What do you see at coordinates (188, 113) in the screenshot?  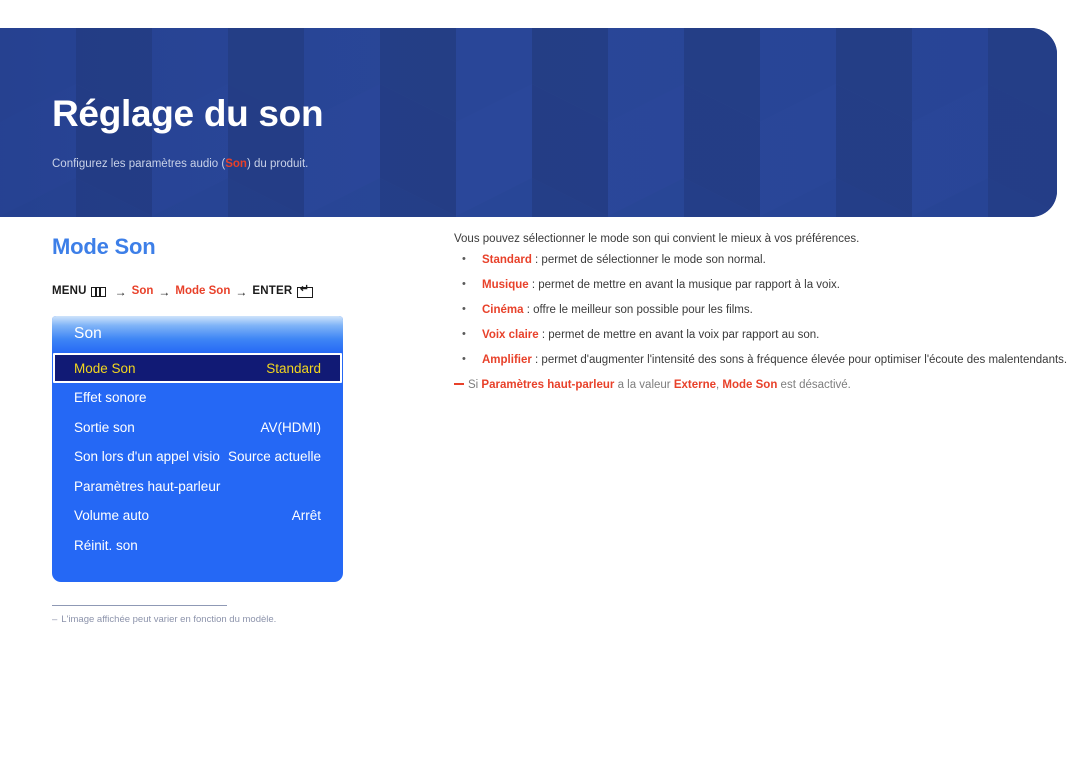 I see `page-title: Réglage du son` at bounding box center [188, 113].